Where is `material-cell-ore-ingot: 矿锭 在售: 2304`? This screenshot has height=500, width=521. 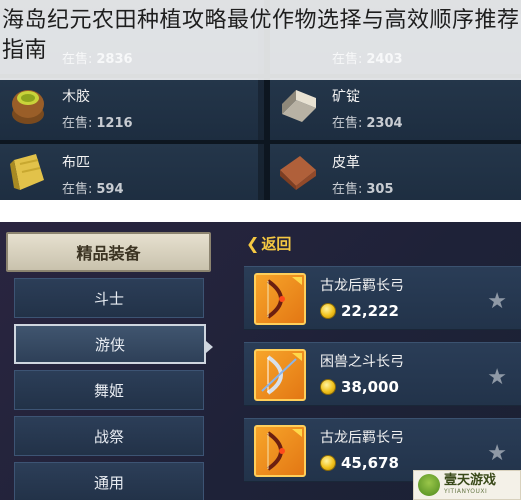
material-cell-ore-ingot: 矿锭 在售: 2304 is located at coordinates (395, 109).